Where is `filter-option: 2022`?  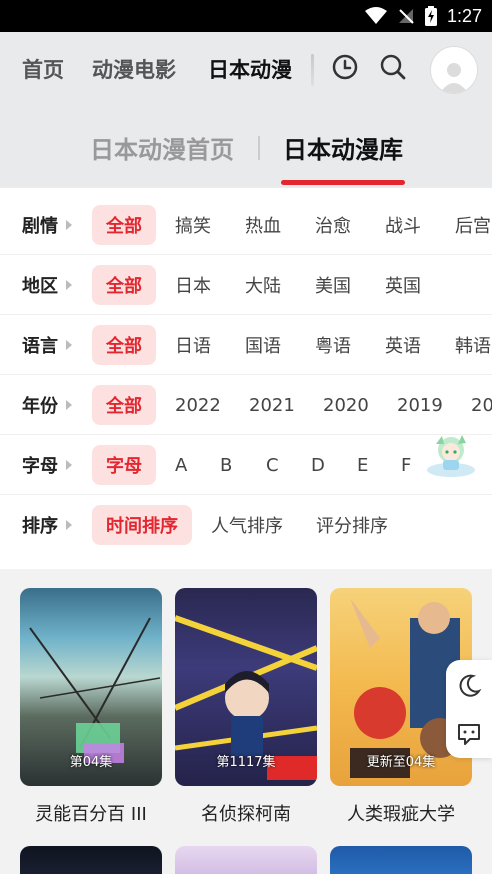 filter-option: 2022 is located at coordinates (198, 405).